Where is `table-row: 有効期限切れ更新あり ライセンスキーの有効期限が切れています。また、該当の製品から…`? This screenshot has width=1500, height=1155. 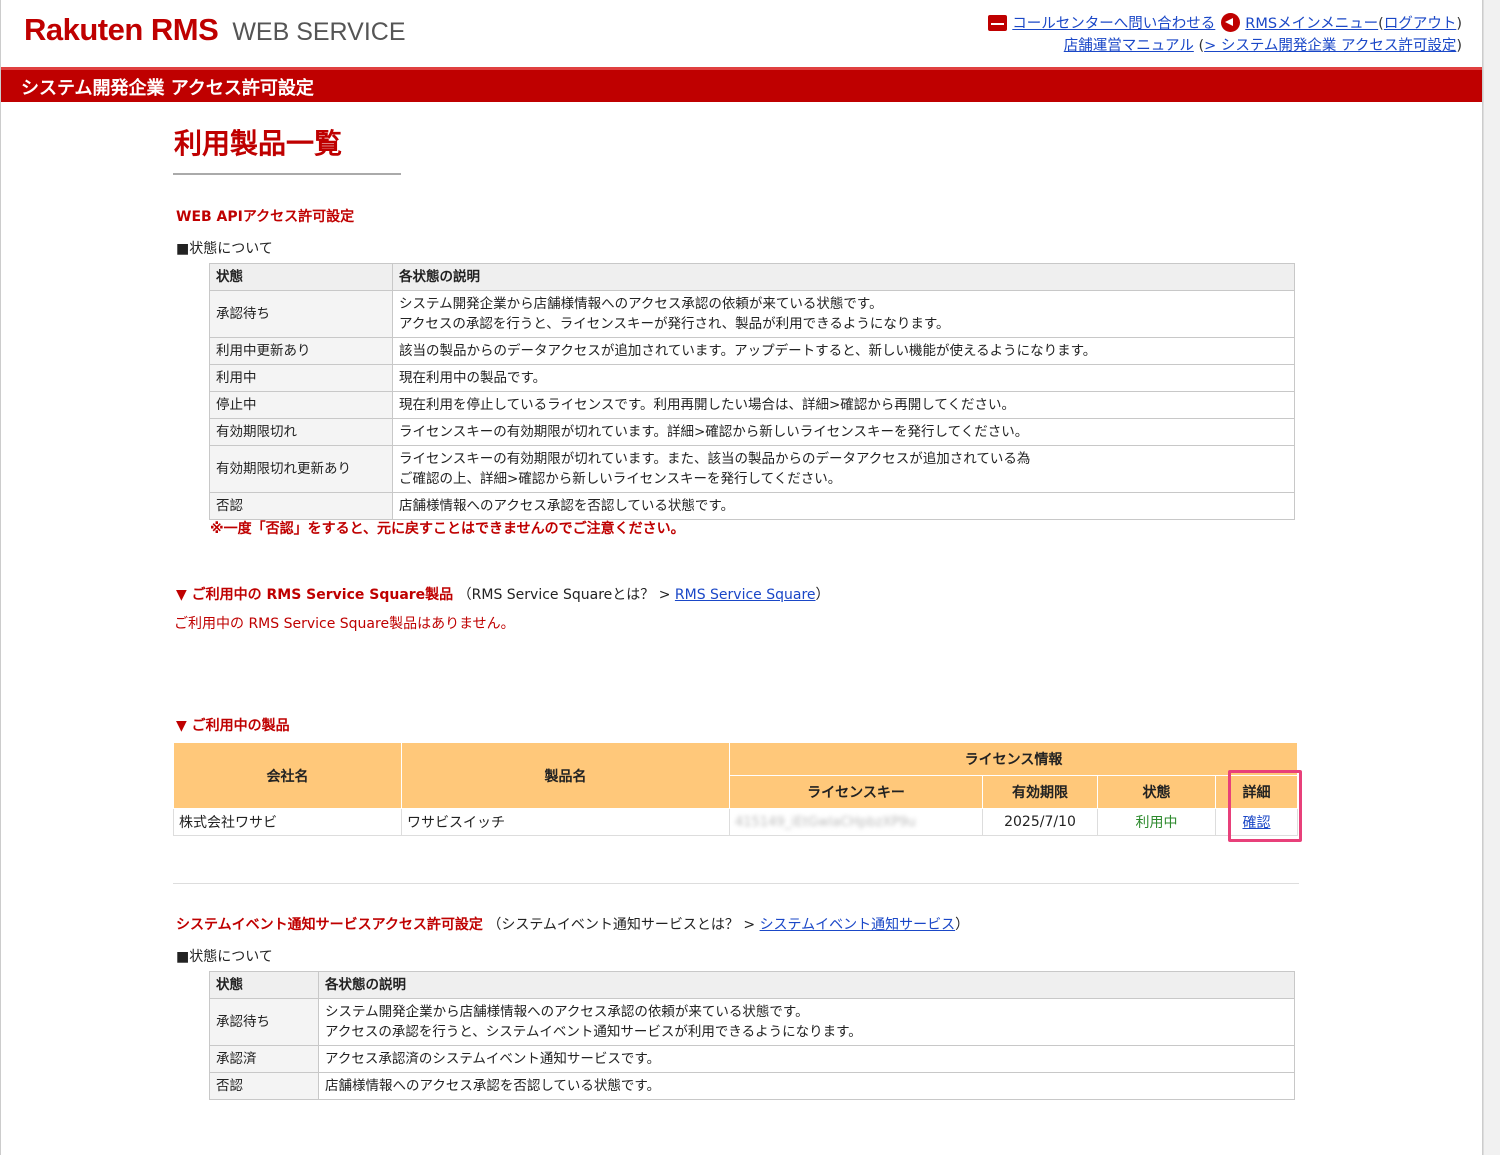
table-row: 有効期限切れ更新あり ライセンスキーの有効期限が切れています。また、該当の製品から… is located at coordinates (752, 469).